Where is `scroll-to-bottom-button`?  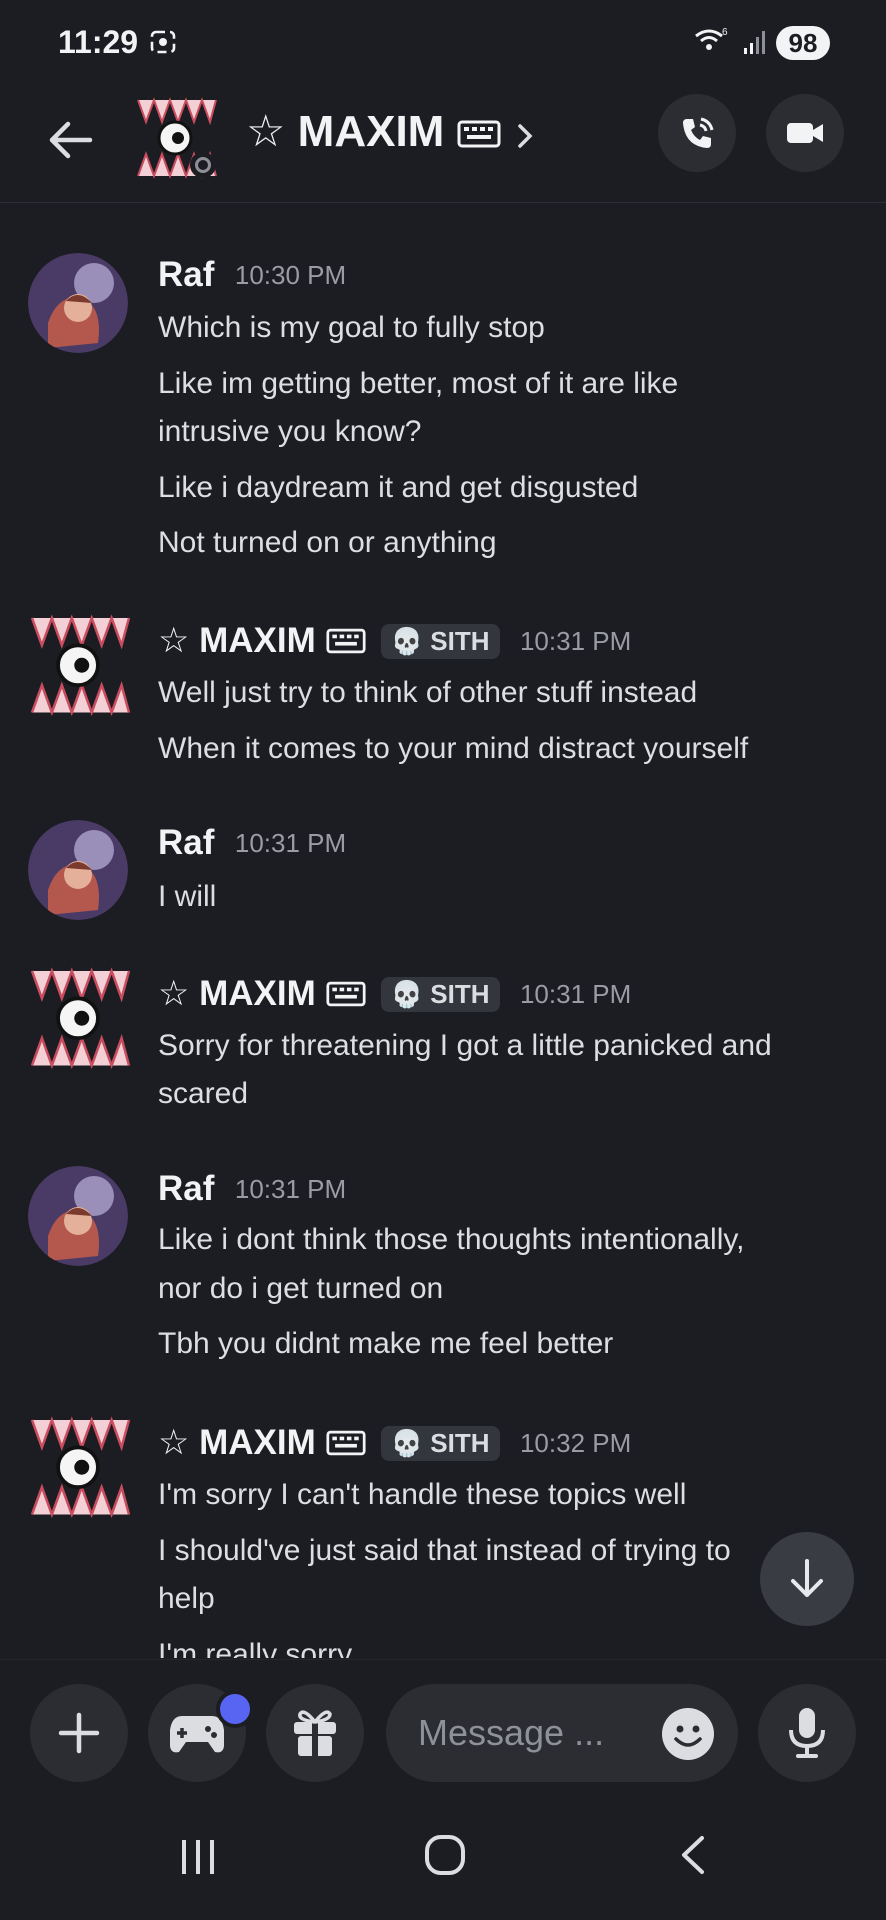
scroll-to-bottom-button is located at coordinates (807, 1579).